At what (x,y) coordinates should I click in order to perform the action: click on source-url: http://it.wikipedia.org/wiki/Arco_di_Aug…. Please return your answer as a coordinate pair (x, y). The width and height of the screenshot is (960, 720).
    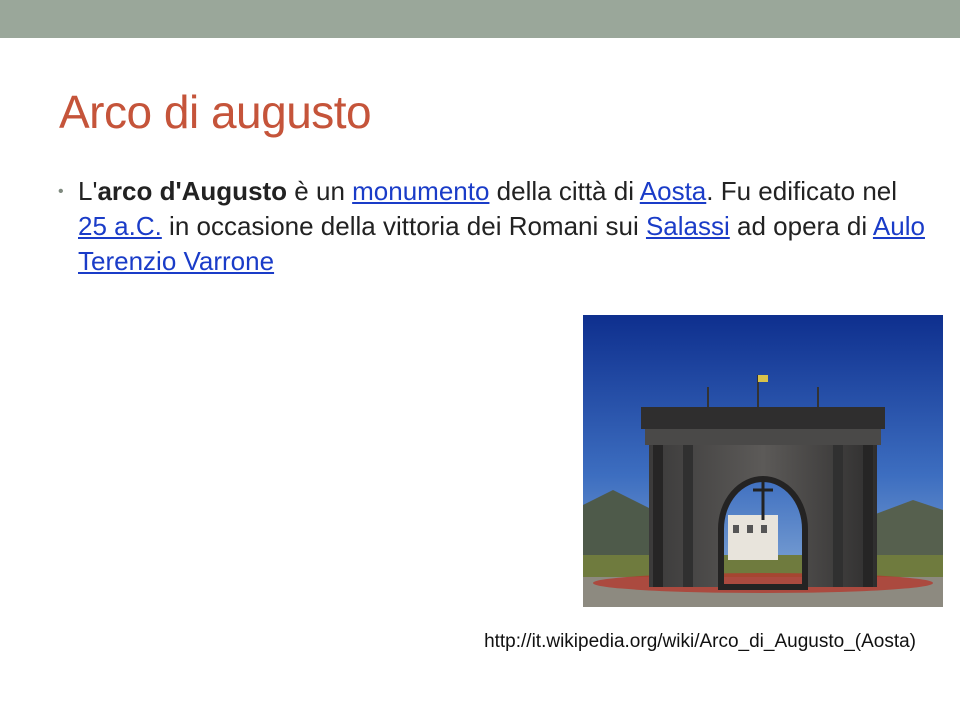
    Looking at the image, I should click on (700, 641).